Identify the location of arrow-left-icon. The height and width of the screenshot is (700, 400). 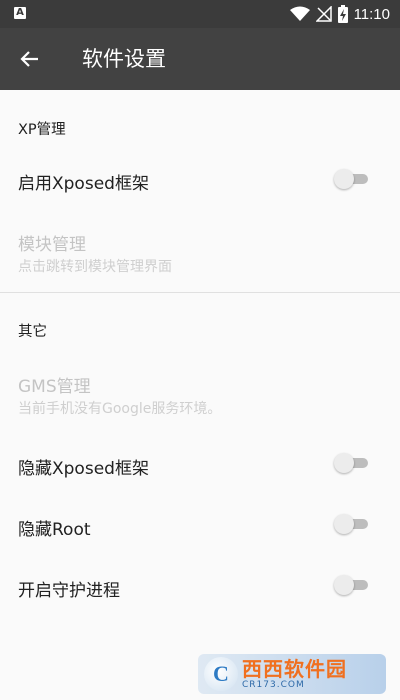
(29, 59).